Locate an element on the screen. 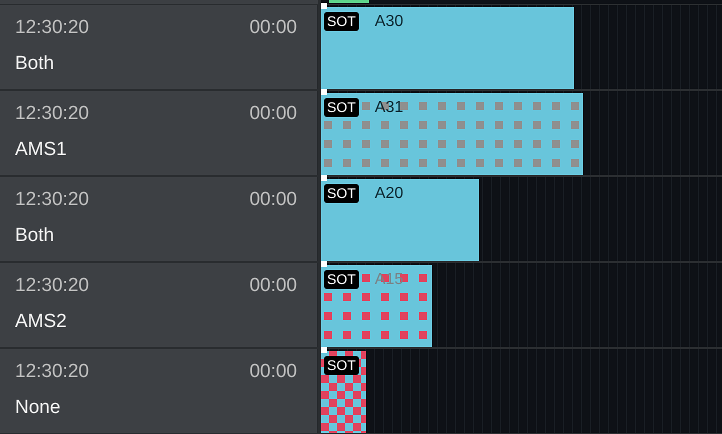 The height and width of the screenshot is (434, 722). audio-mode: AMS1 is located at coordinates (41, 150).